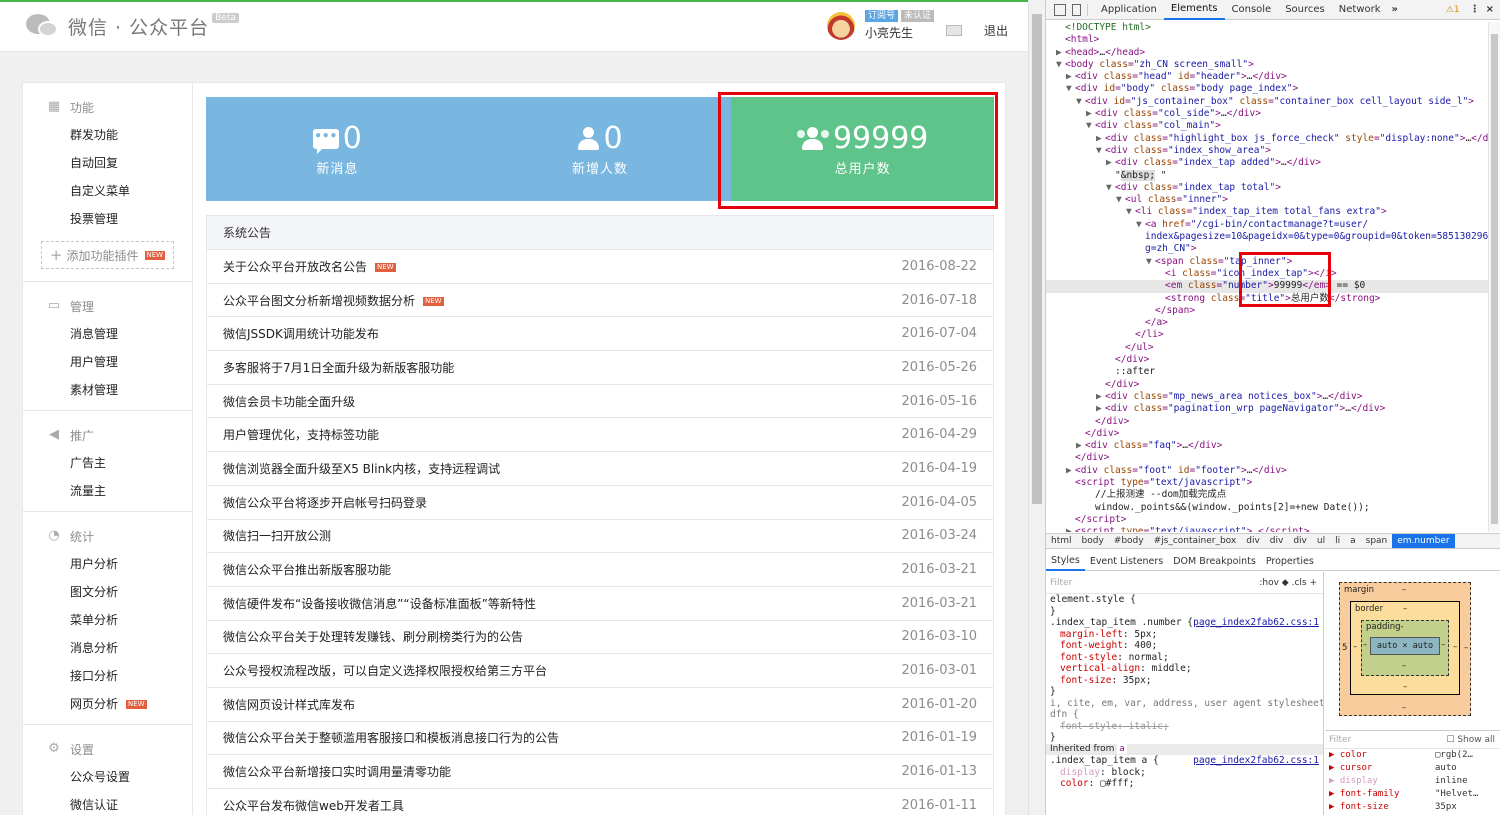  Describe the element at coordinates (107, 362) in the screenshot. I see `sidebar-item: 用户管理` at that location.